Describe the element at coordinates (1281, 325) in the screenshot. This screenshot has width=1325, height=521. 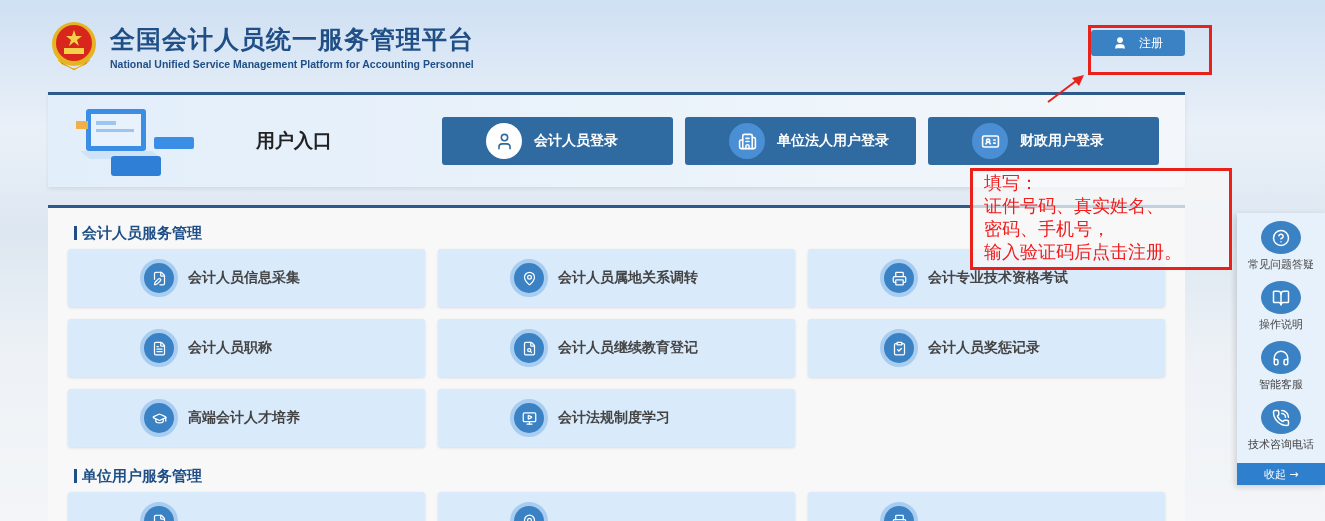
I see `side-label: 操作说明` at that location.